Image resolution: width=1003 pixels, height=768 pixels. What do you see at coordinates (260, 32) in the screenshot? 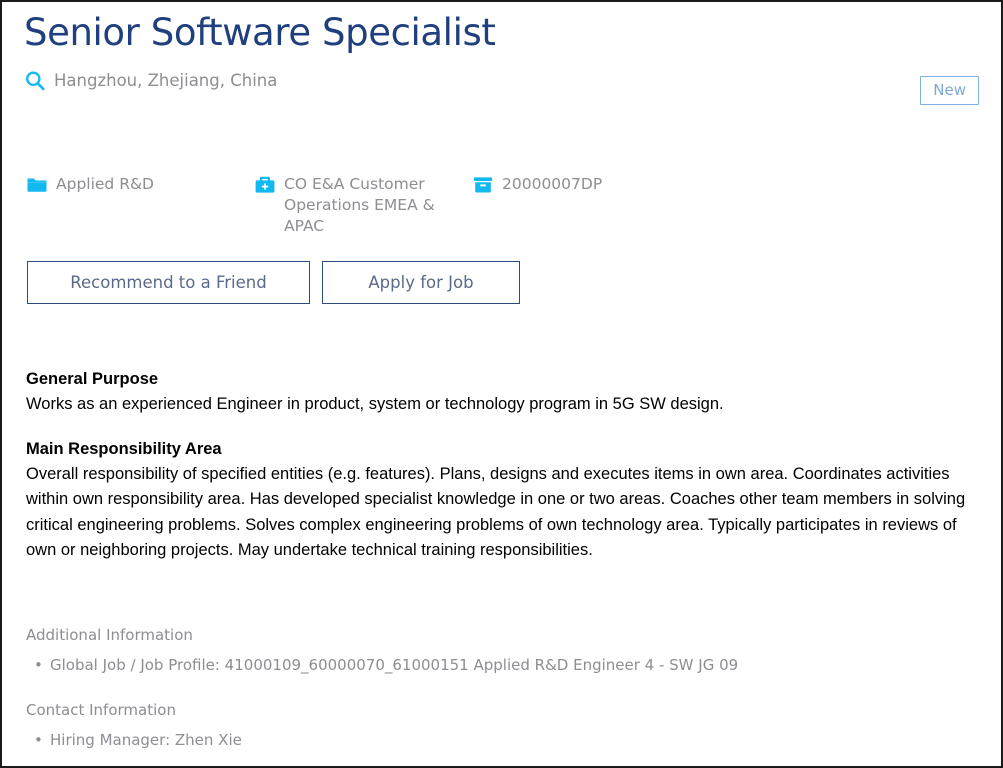
I see `page-title: Senior Software Specialist` at bounding box center [260, 32].